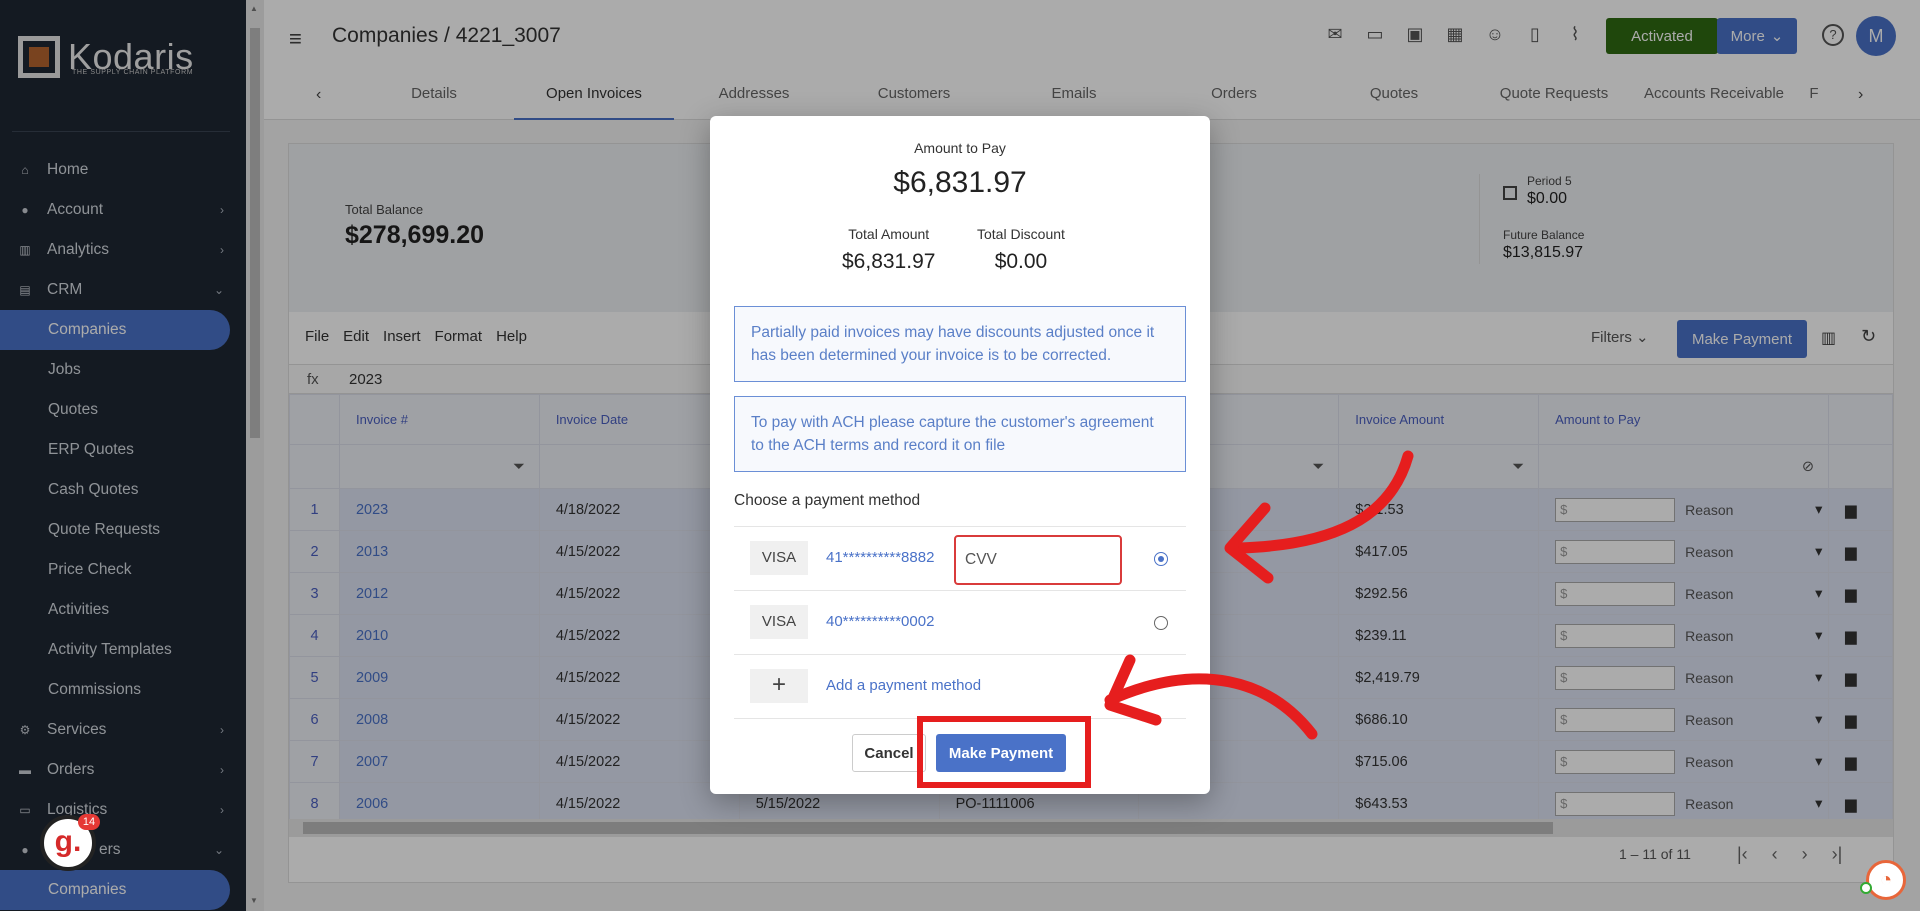 The image size is (1920, 911). Describe the element at coordinates (1038, 560) in the screenshot. I see `cvv-input: CVV` at that location.